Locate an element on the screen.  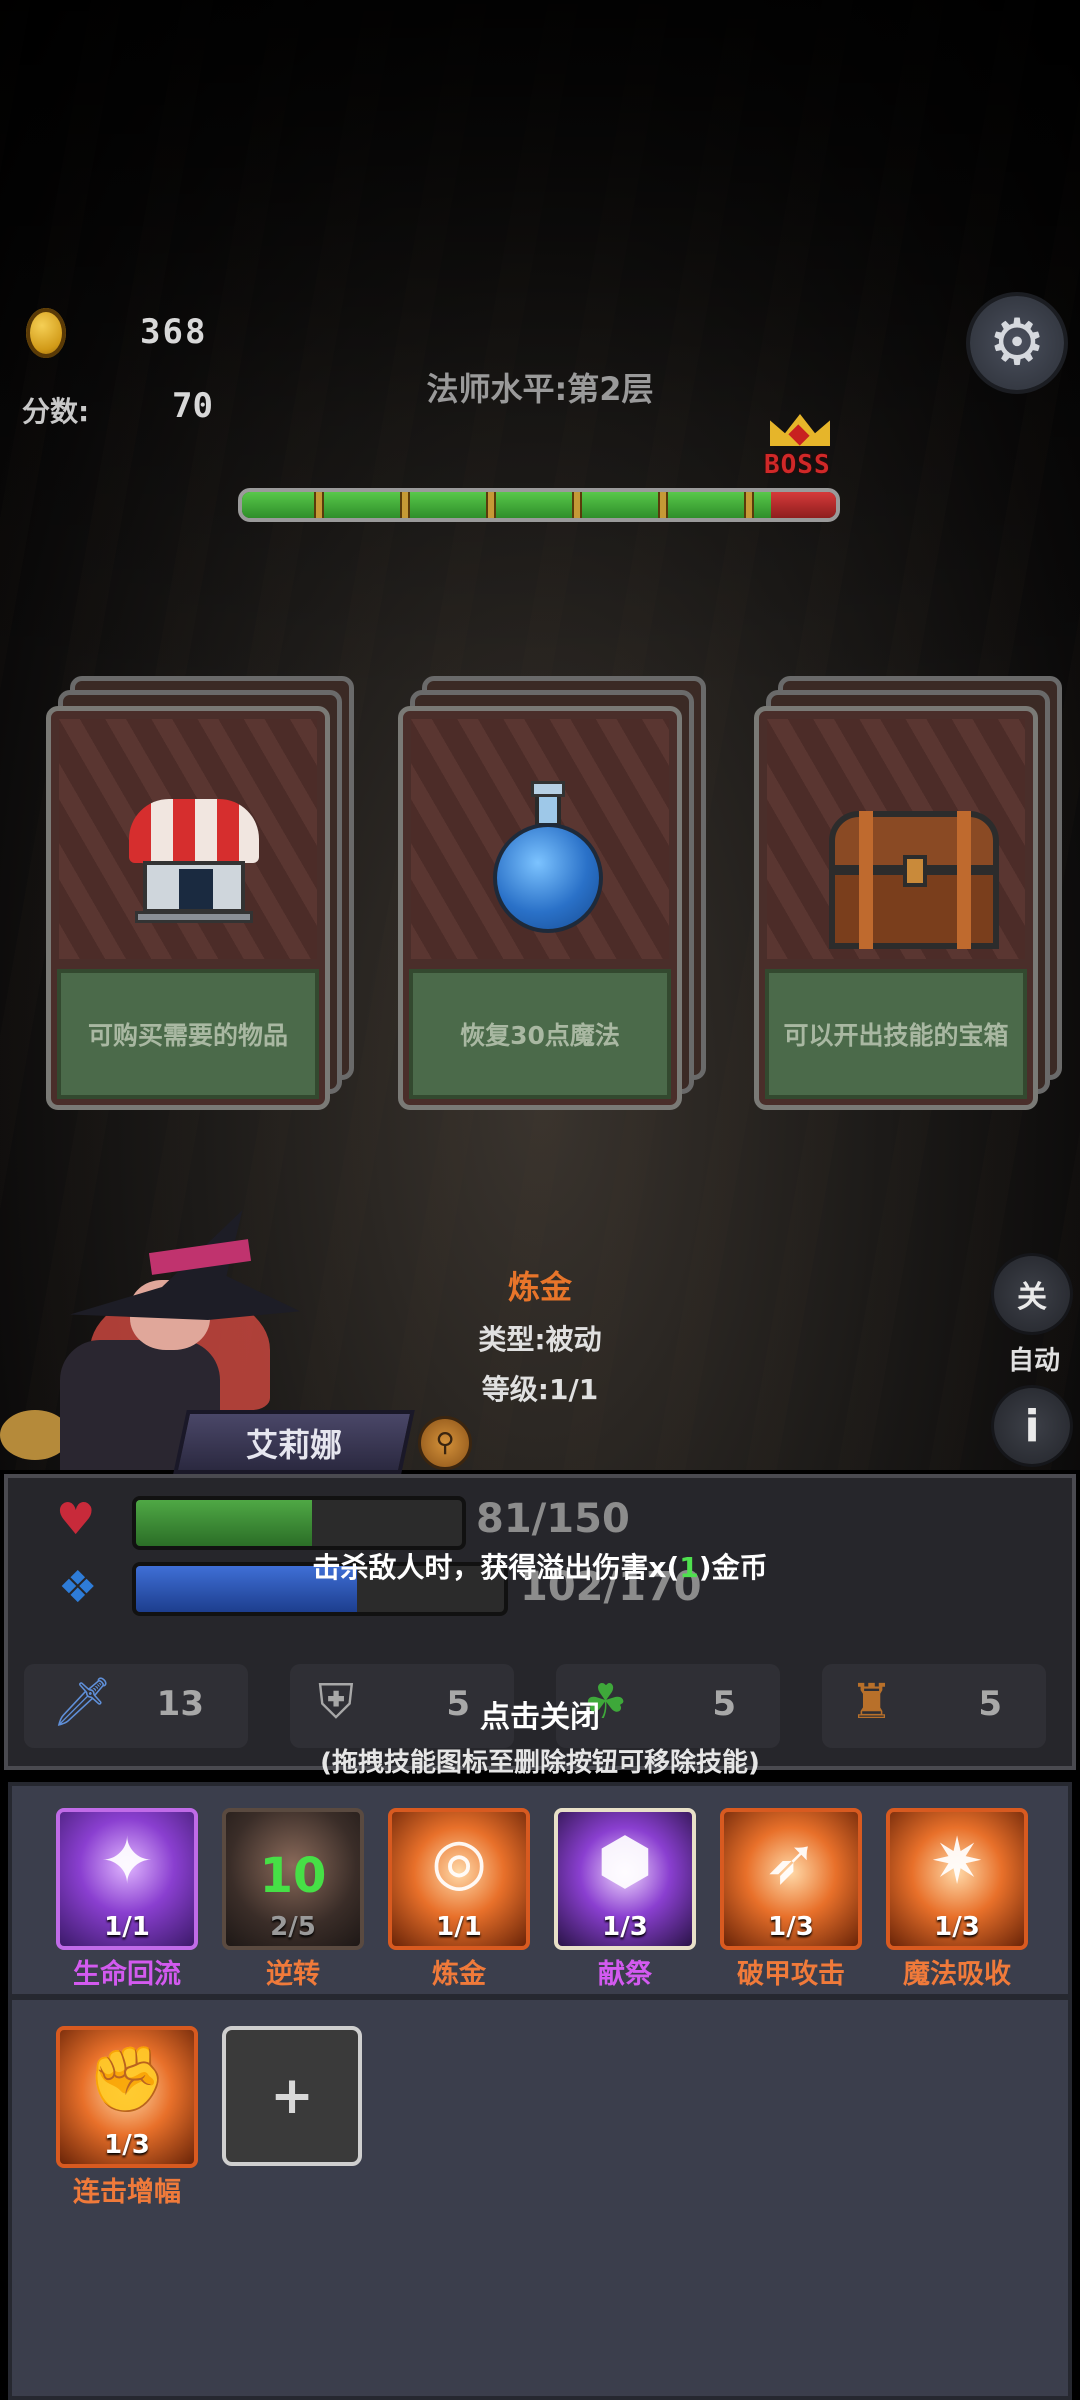
tooltip-paren: ( is located at coordinates (673, 1567).